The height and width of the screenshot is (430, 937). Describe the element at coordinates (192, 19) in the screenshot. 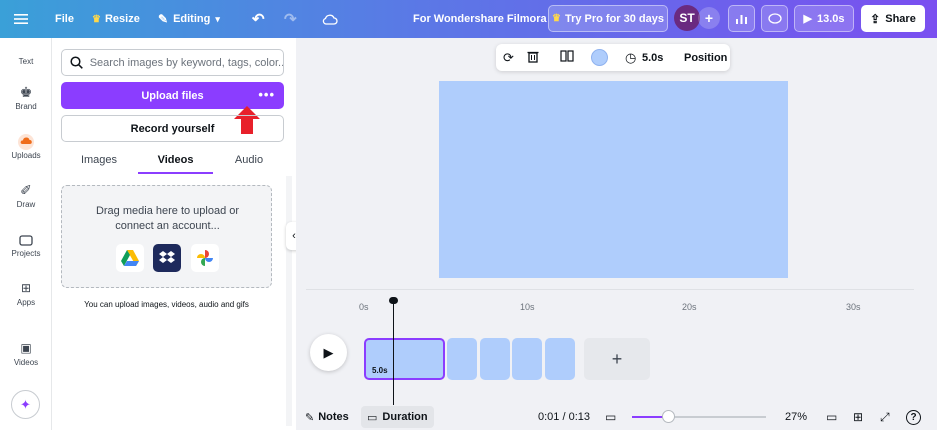

I see `editing-label: Editing` at that location.